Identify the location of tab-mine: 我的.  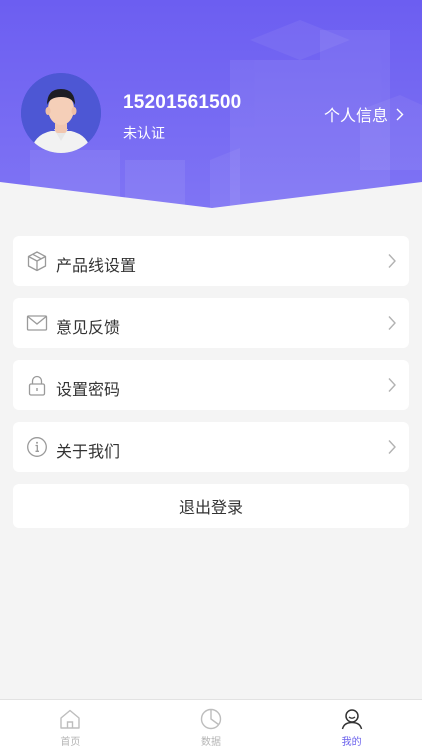
(351, 725).